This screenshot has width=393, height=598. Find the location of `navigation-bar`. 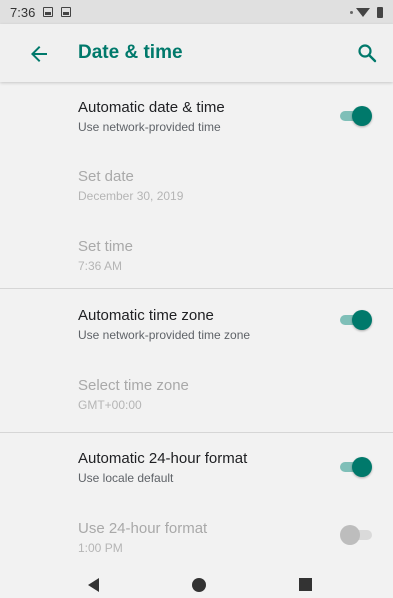

navigation-bar is located at coordinates (196, 584).